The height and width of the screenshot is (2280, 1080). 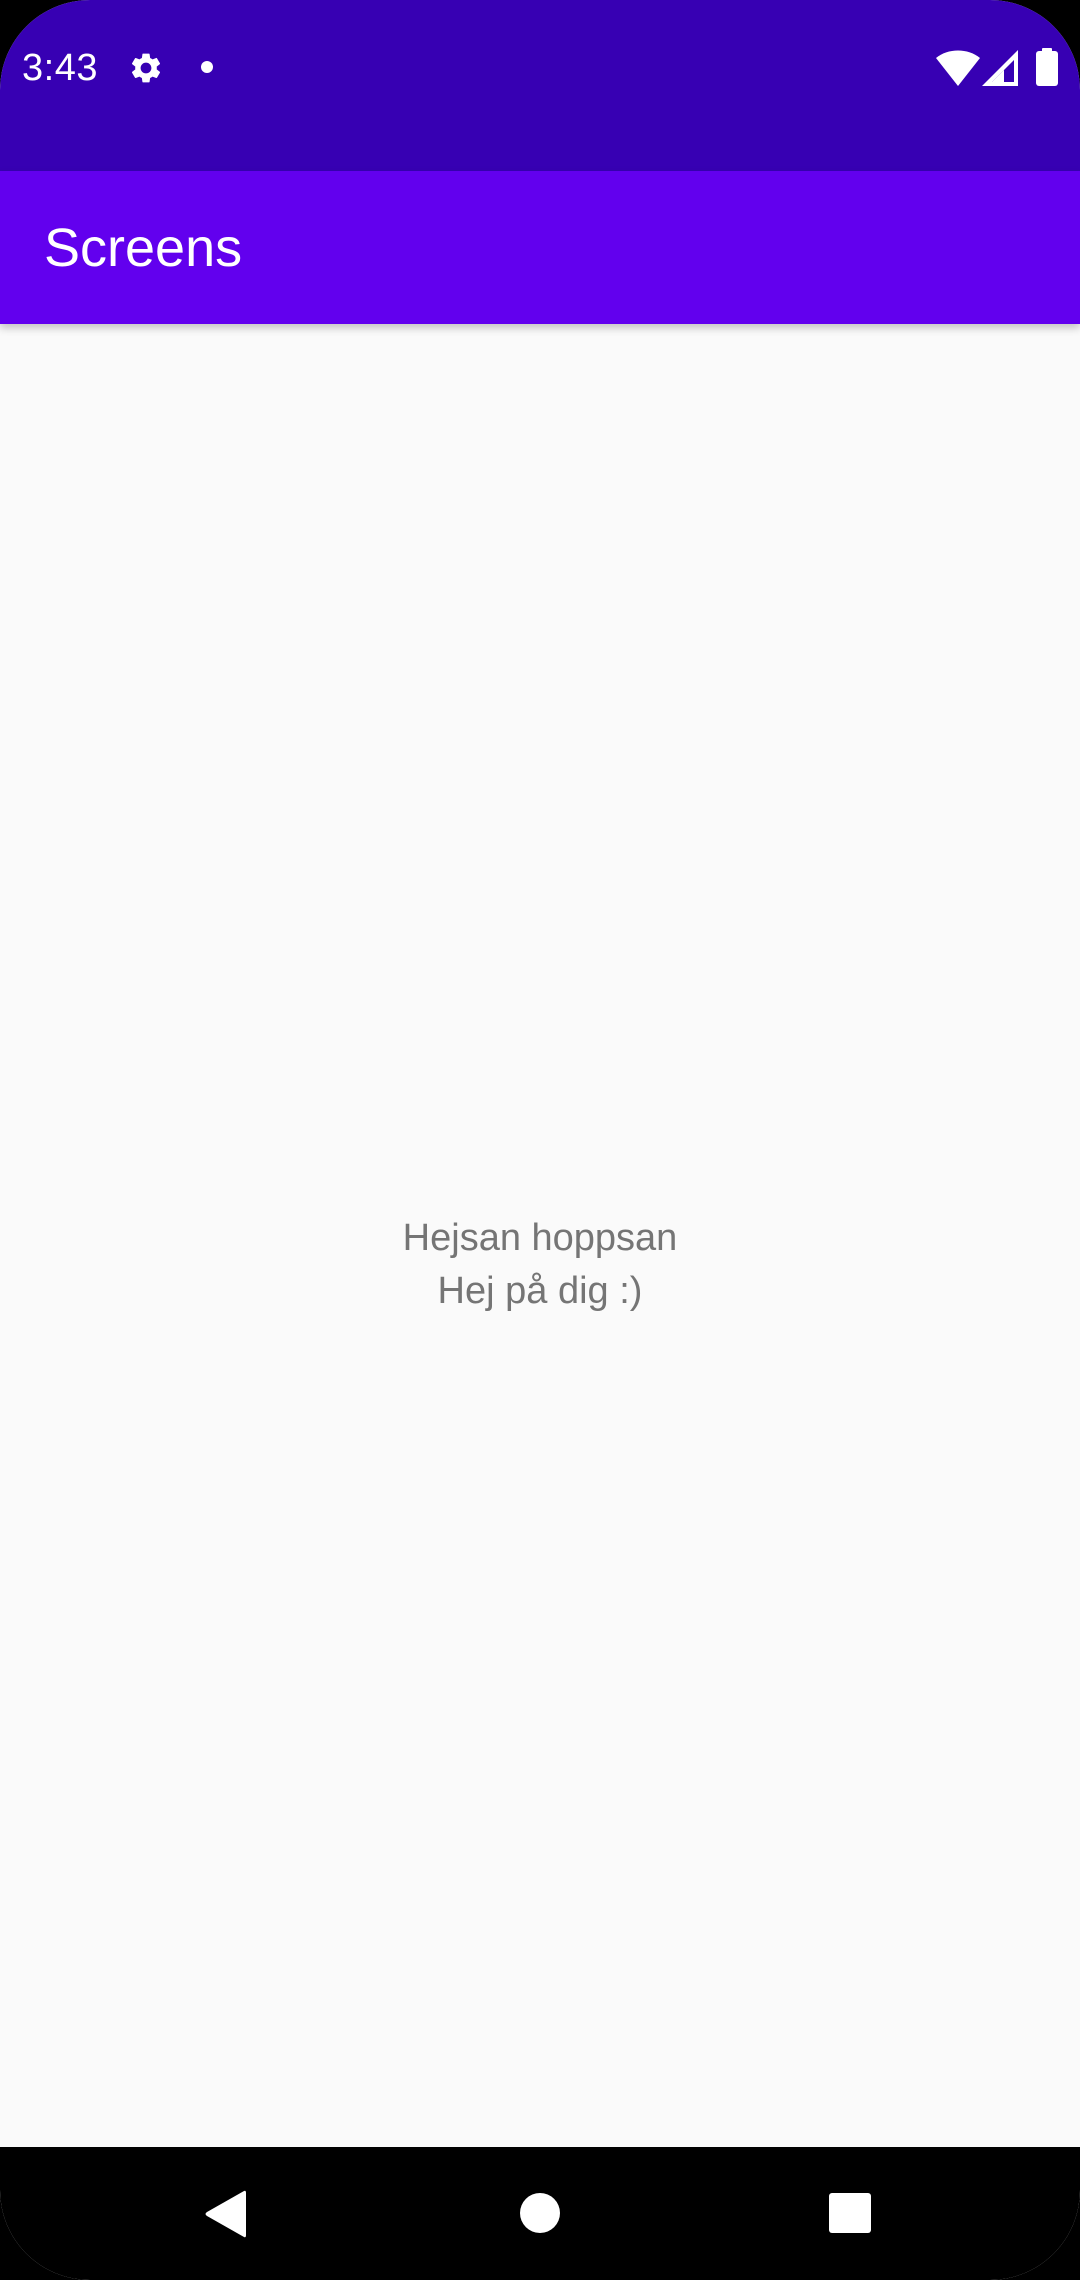 I want to click on cell-signal-icon, so click(x=1000, y=68).